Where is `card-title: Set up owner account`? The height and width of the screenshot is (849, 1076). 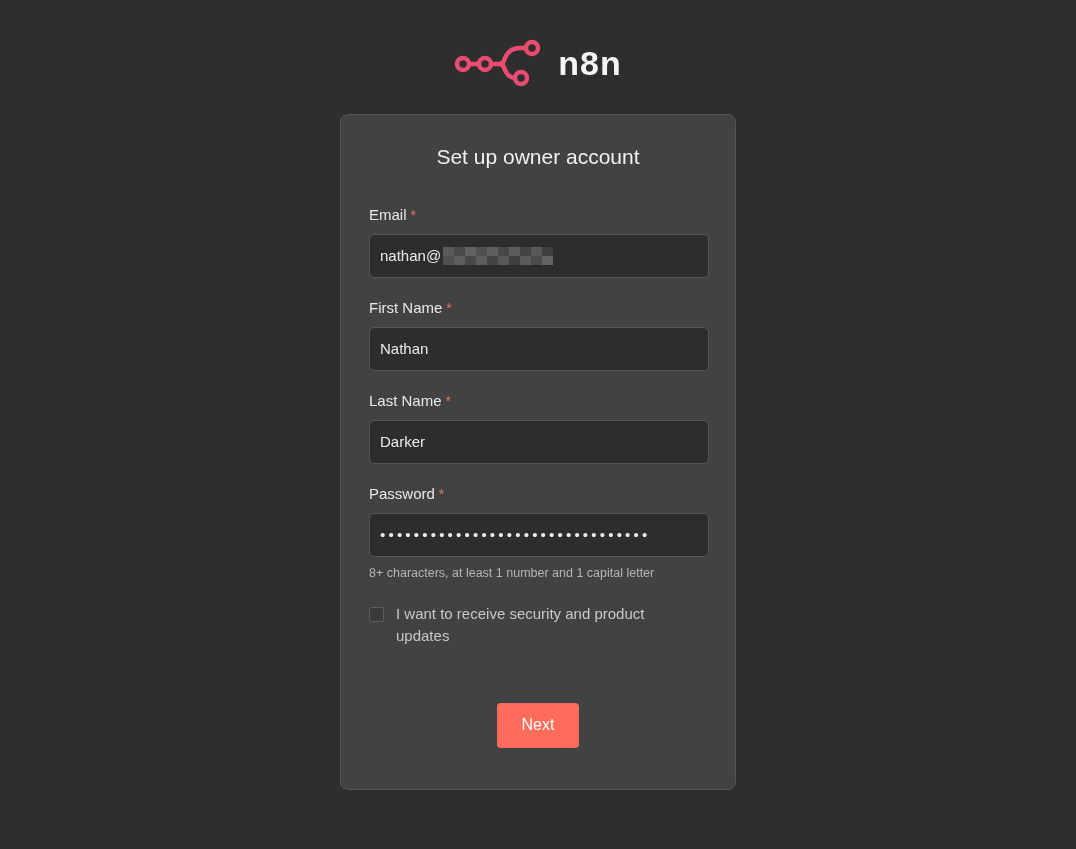
card-title: Set up owner account is located at coordinates (538, 157).